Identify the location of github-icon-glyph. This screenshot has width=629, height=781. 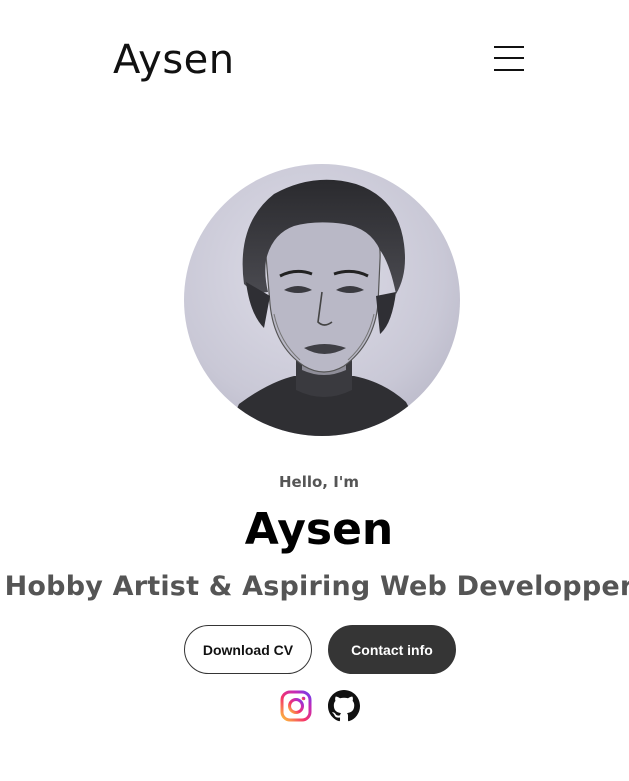
(344, 706).